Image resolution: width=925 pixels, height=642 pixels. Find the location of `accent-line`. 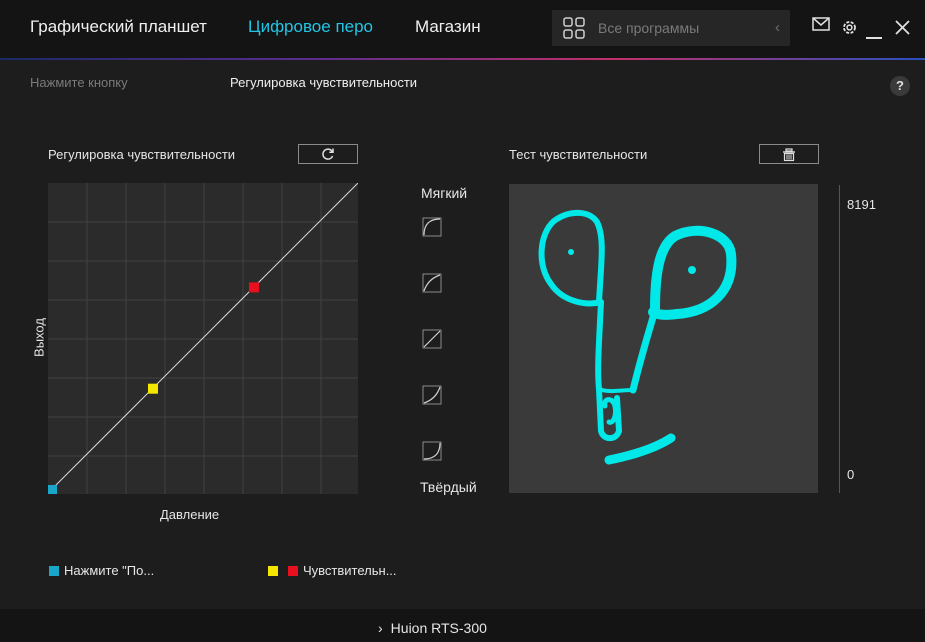

accent-line is located at coordinates (462, 59).